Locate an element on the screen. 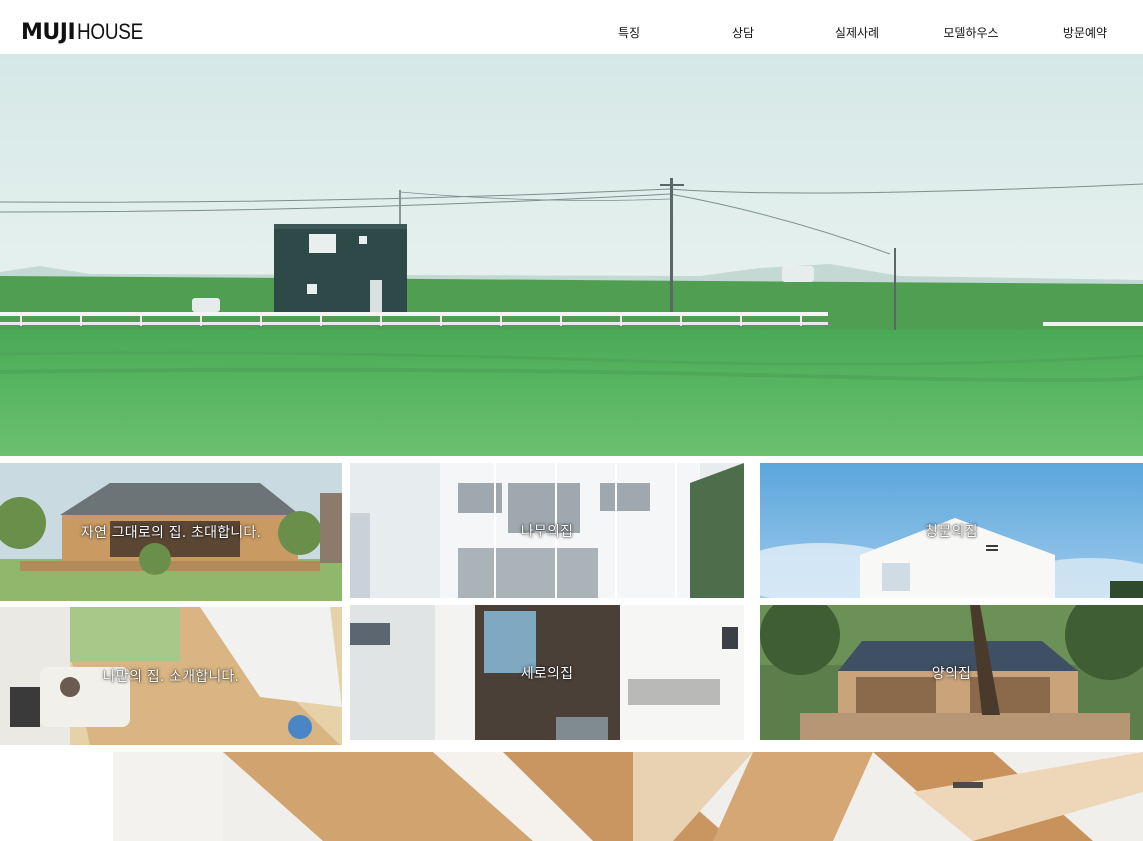  wood-structure-banner is located at coordinates (628, 796).